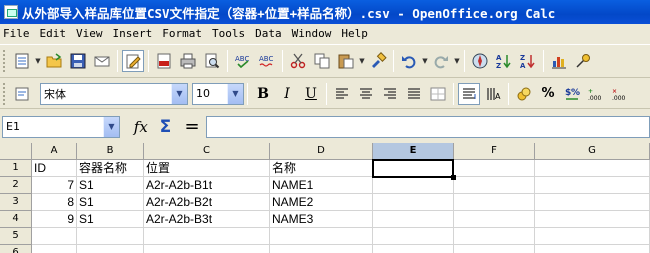 Image resolution: width=650 pixels, height=253 pixels. I want to click on menu-view: View, so click(89, 34).